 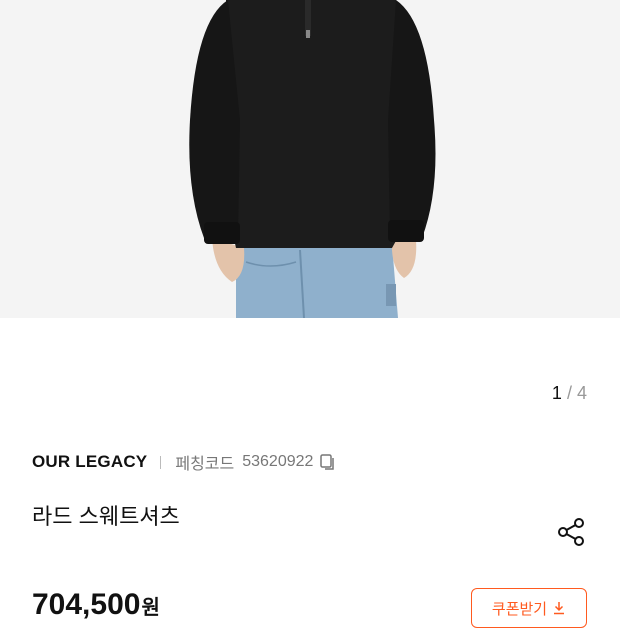 I want to click on image-pager: 1 / 4, so click(x=569, y=393).